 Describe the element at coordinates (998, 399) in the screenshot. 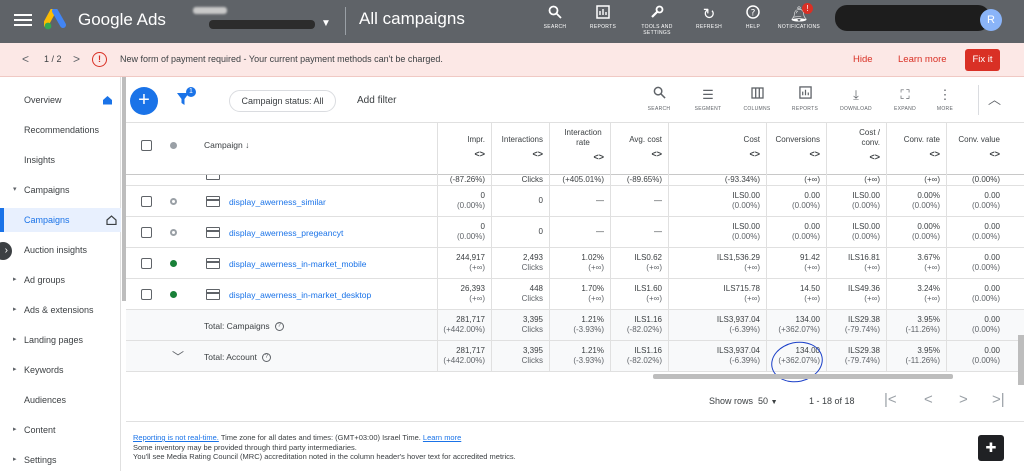

I see `last-page-icon: >|` at that location.